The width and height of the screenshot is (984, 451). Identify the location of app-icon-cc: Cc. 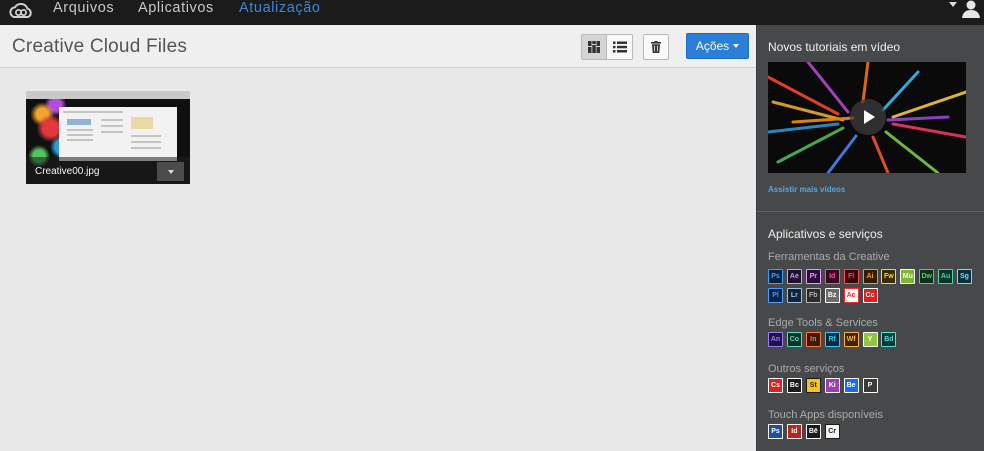
(870, 295).